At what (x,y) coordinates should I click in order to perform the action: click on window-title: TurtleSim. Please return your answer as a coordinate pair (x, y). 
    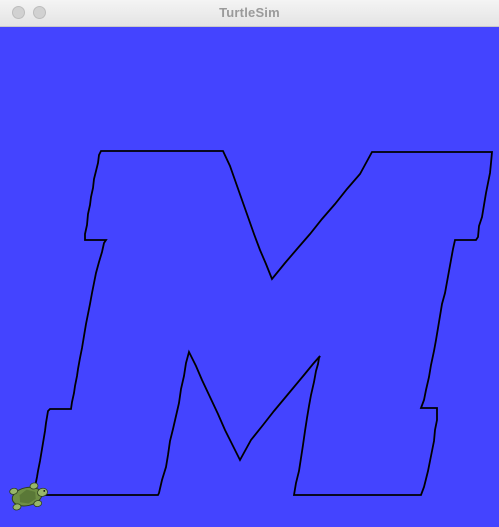
    Looking at the image, I should click on (249, 12).